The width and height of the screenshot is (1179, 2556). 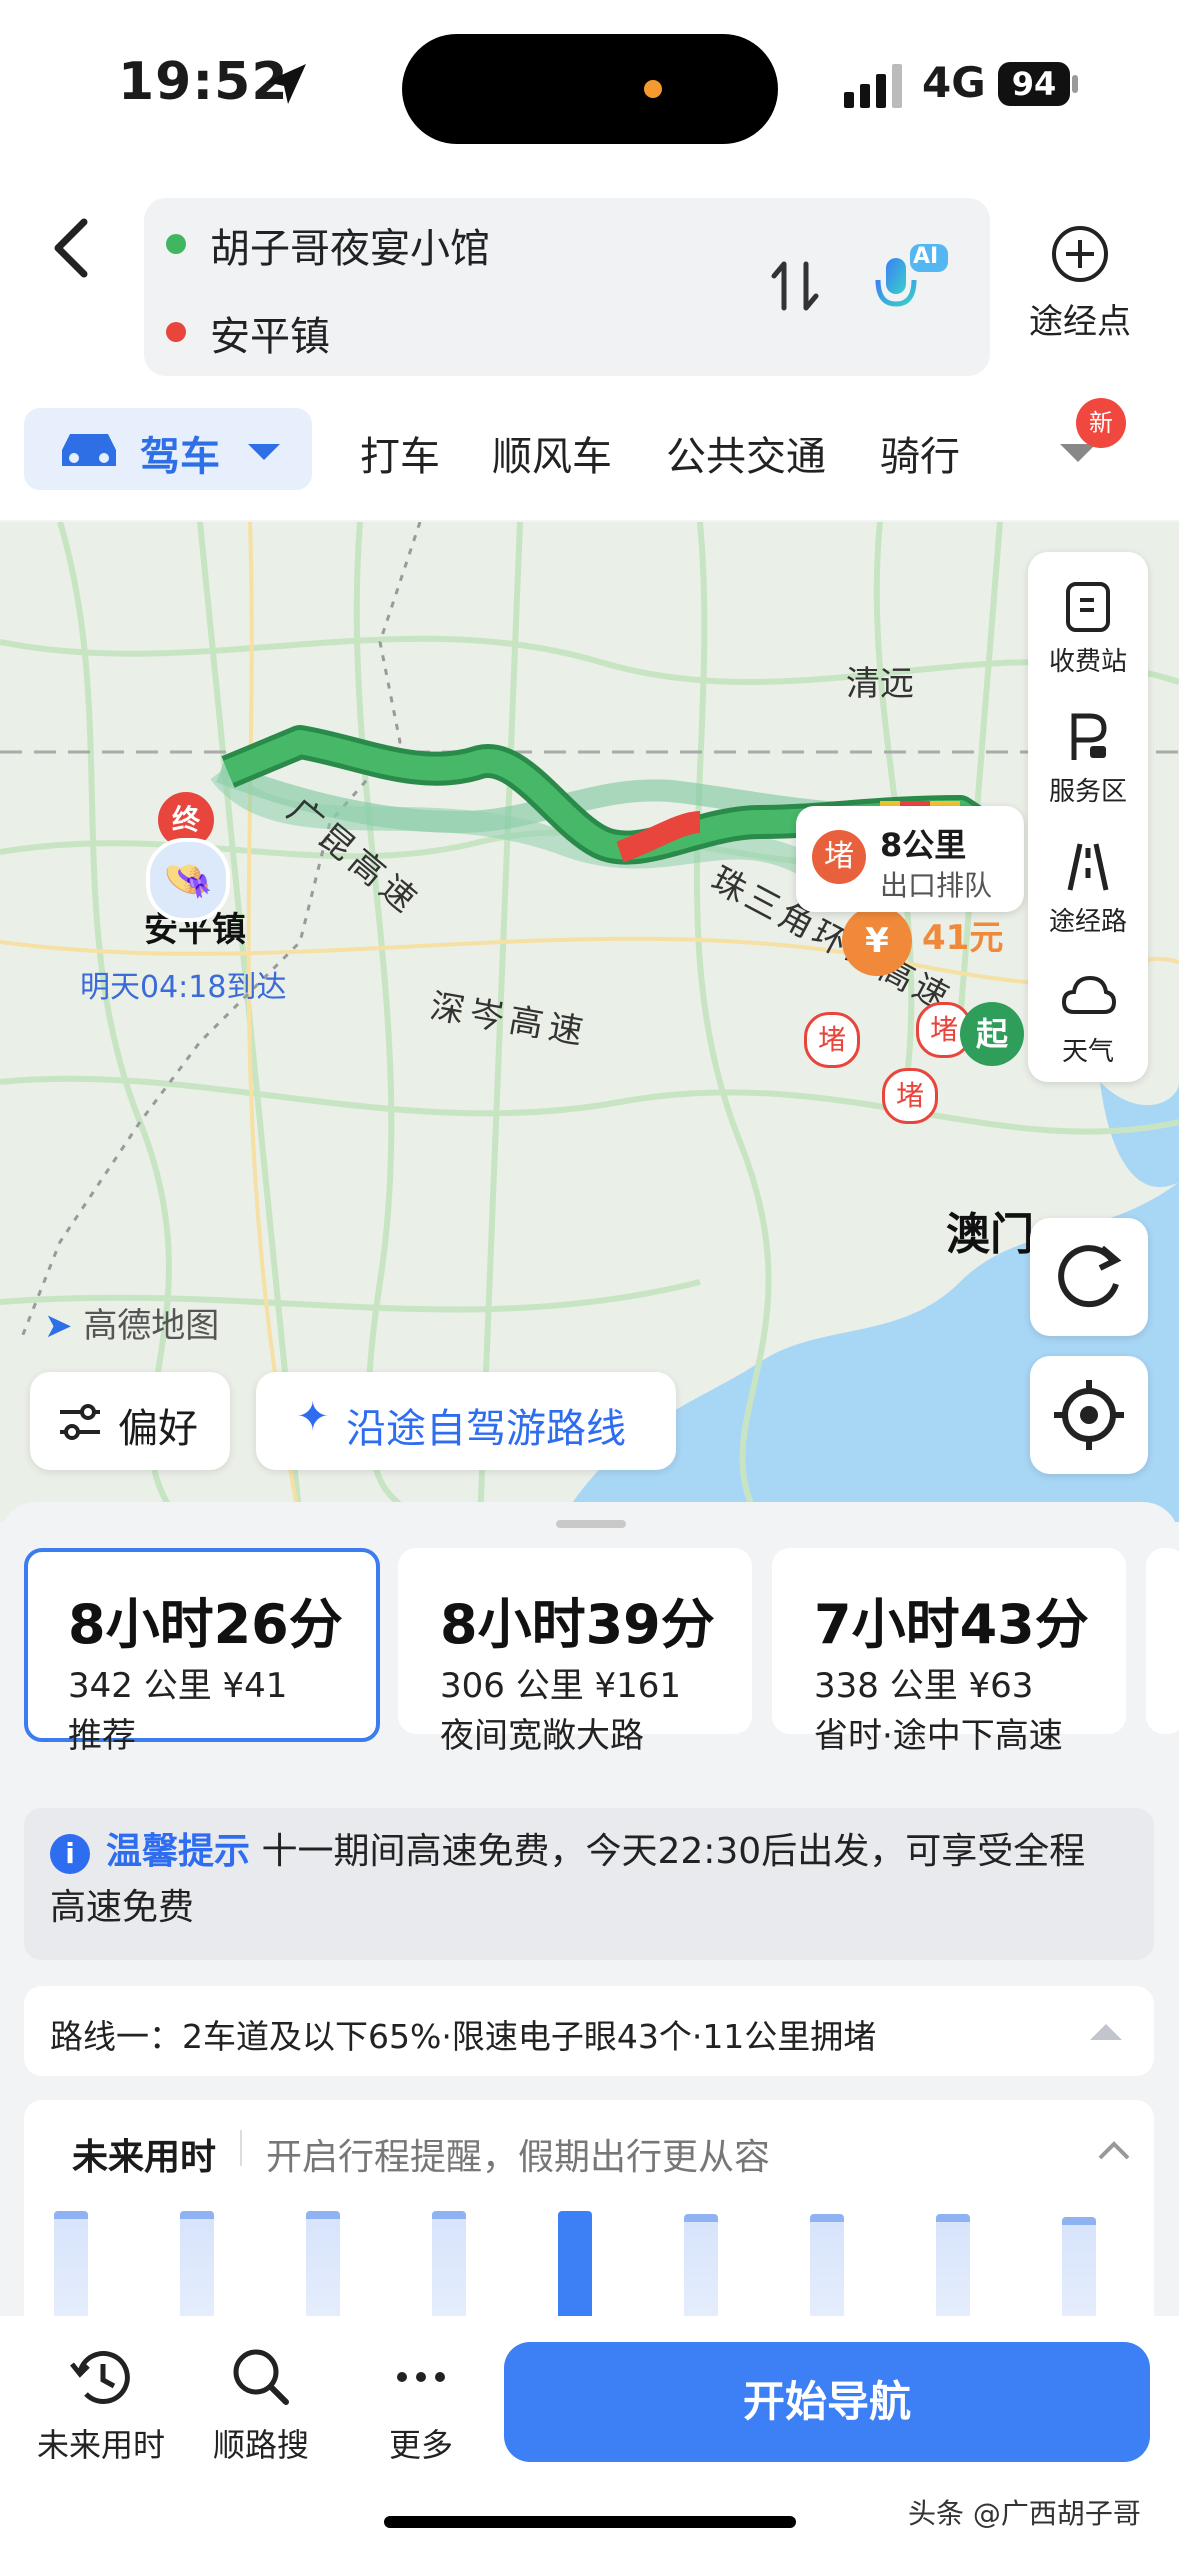 I want to click on preference-label: 偏好, so click(x=158, y=1429).